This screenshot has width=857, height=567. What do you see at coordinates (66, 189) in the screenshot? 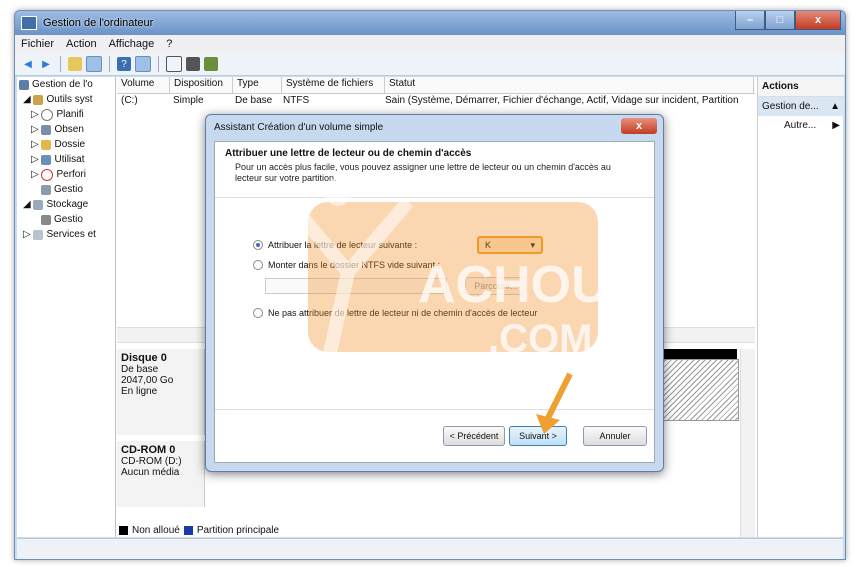
I see `tree-item-device-manager: Gestio` at bounding box center [66, 189].